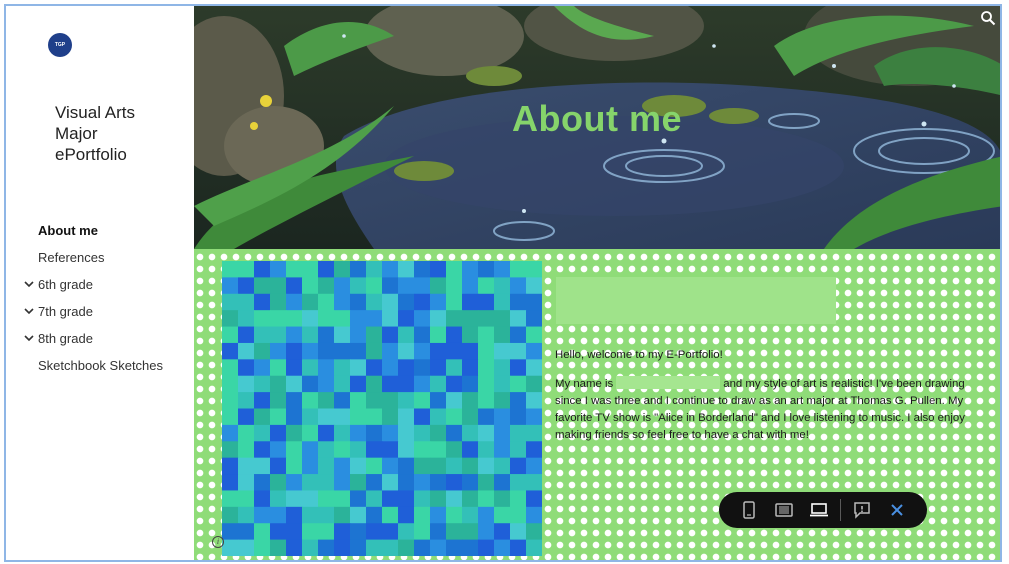  What do you see at coordinates (76, 133) in the screenshot?
I see `site-title-line: Major` at bounding box center [76, 133].